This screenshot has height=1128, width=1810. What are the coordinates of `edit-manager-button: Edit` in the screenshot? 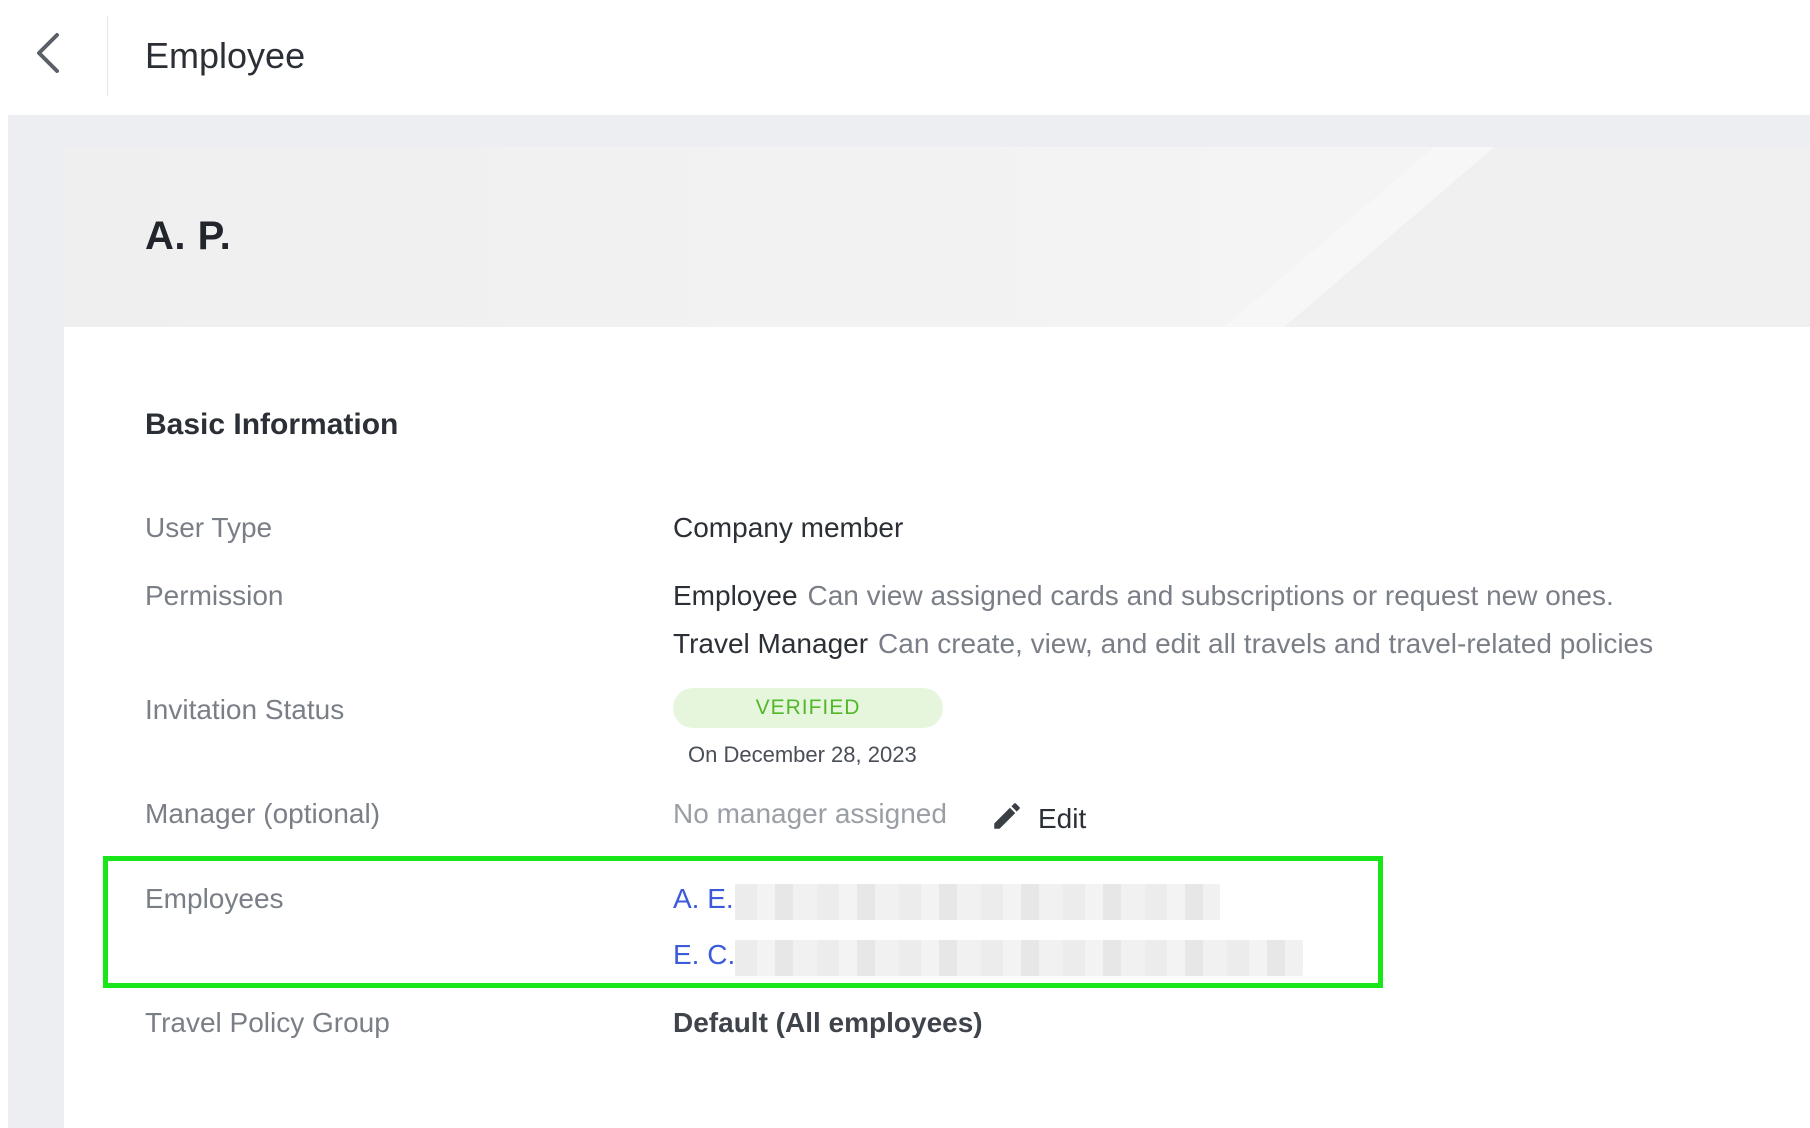 It's located at (1038, 819).